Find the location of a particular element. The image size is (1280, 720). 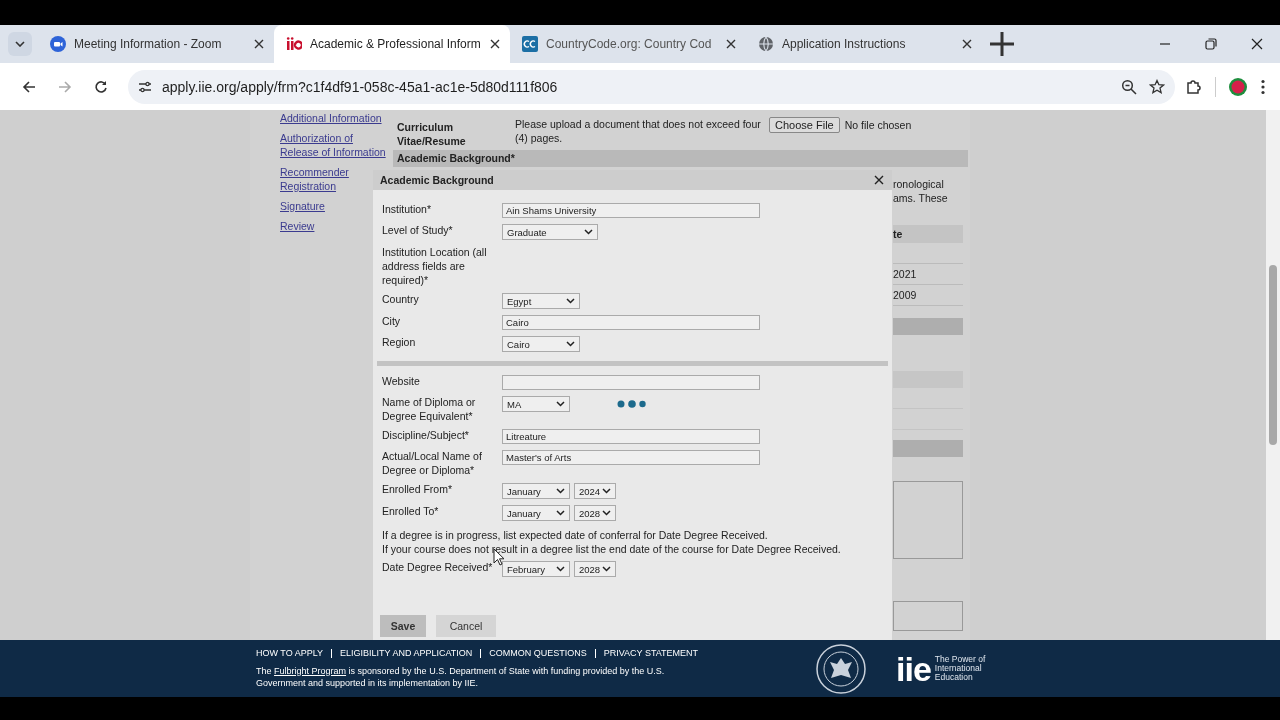

dialog-title: Academic Background is located at coordinates (437, 180).